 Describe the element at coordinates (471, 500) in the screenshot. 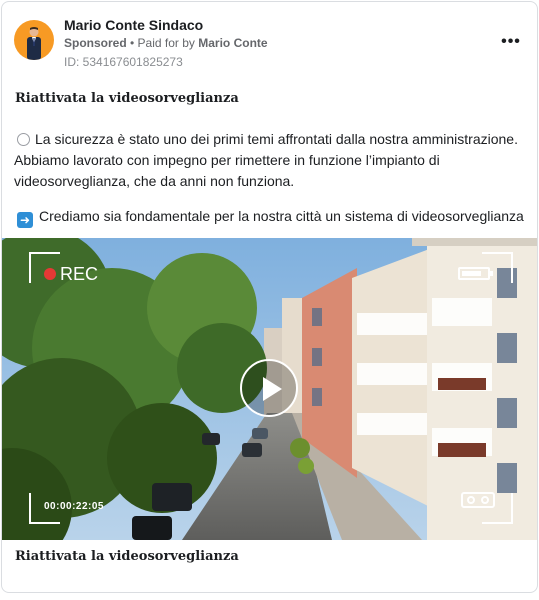

I see `cassette-reel-left` at that location.